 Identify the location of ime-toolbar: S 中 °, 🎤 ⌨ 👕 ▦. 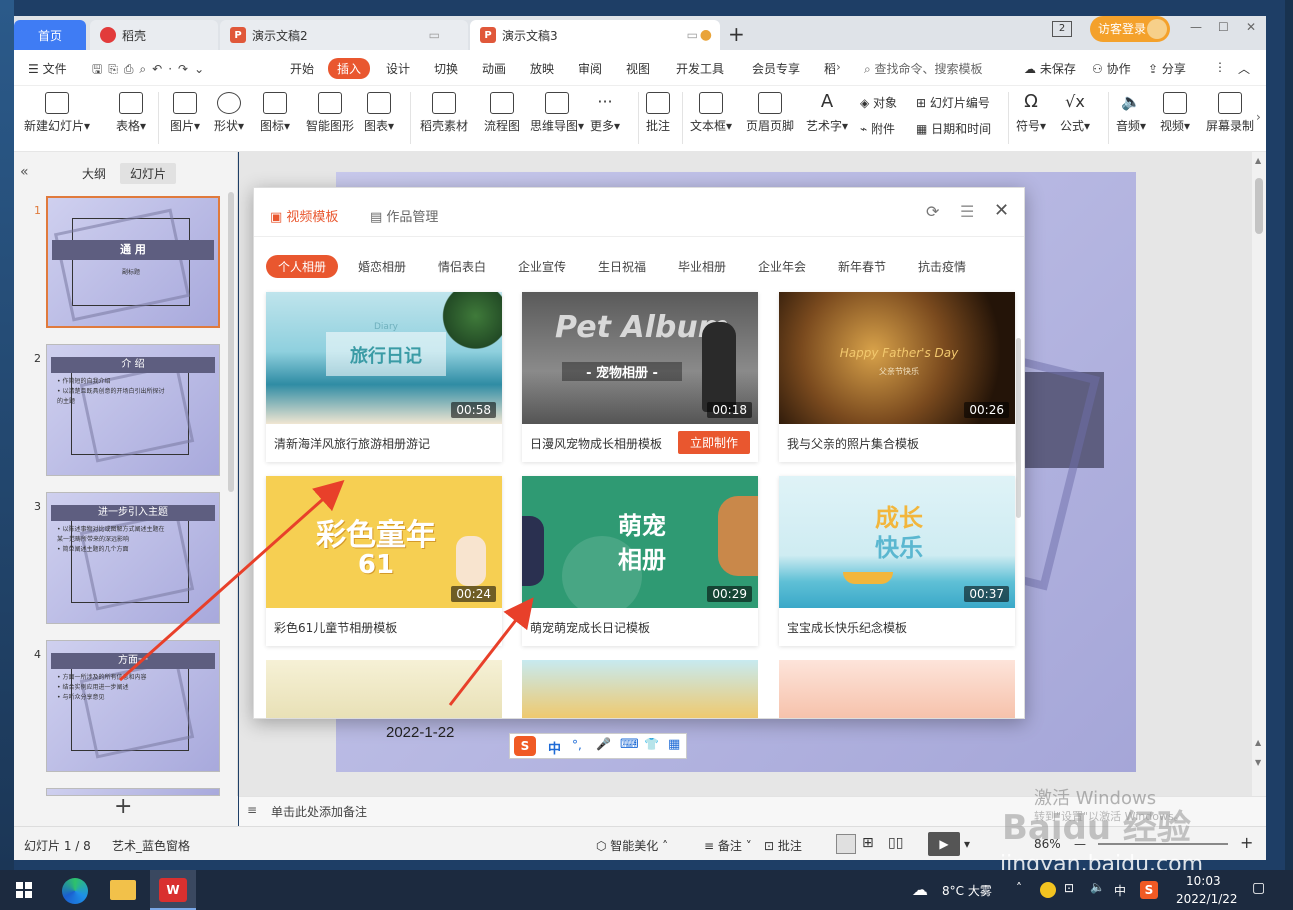
(598, 746).